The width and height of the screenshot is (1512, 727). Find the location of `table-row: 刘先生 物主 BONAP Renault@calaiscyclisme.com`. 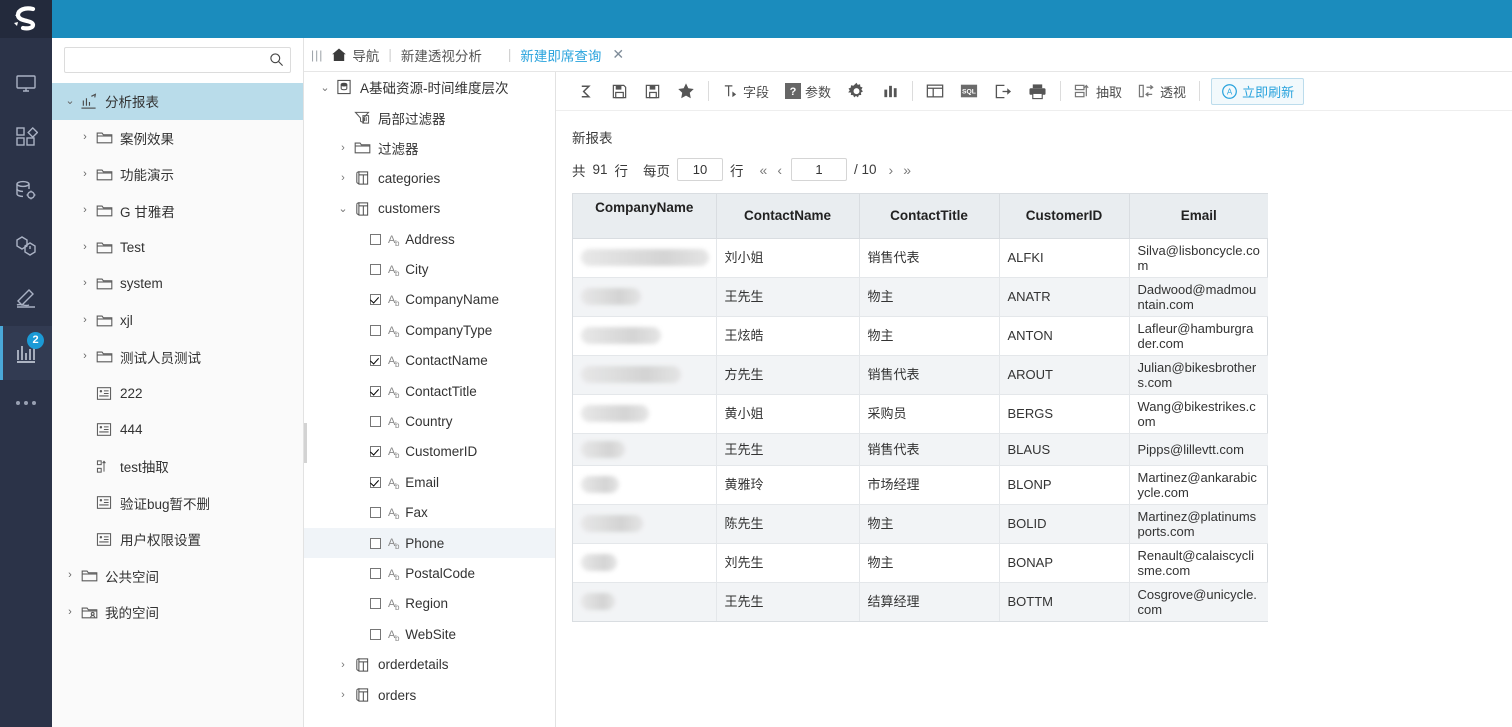

table-row: 刘先生 物主 BONAP Renault@calaiscyclisme.com is located at coordinates (920, 563).